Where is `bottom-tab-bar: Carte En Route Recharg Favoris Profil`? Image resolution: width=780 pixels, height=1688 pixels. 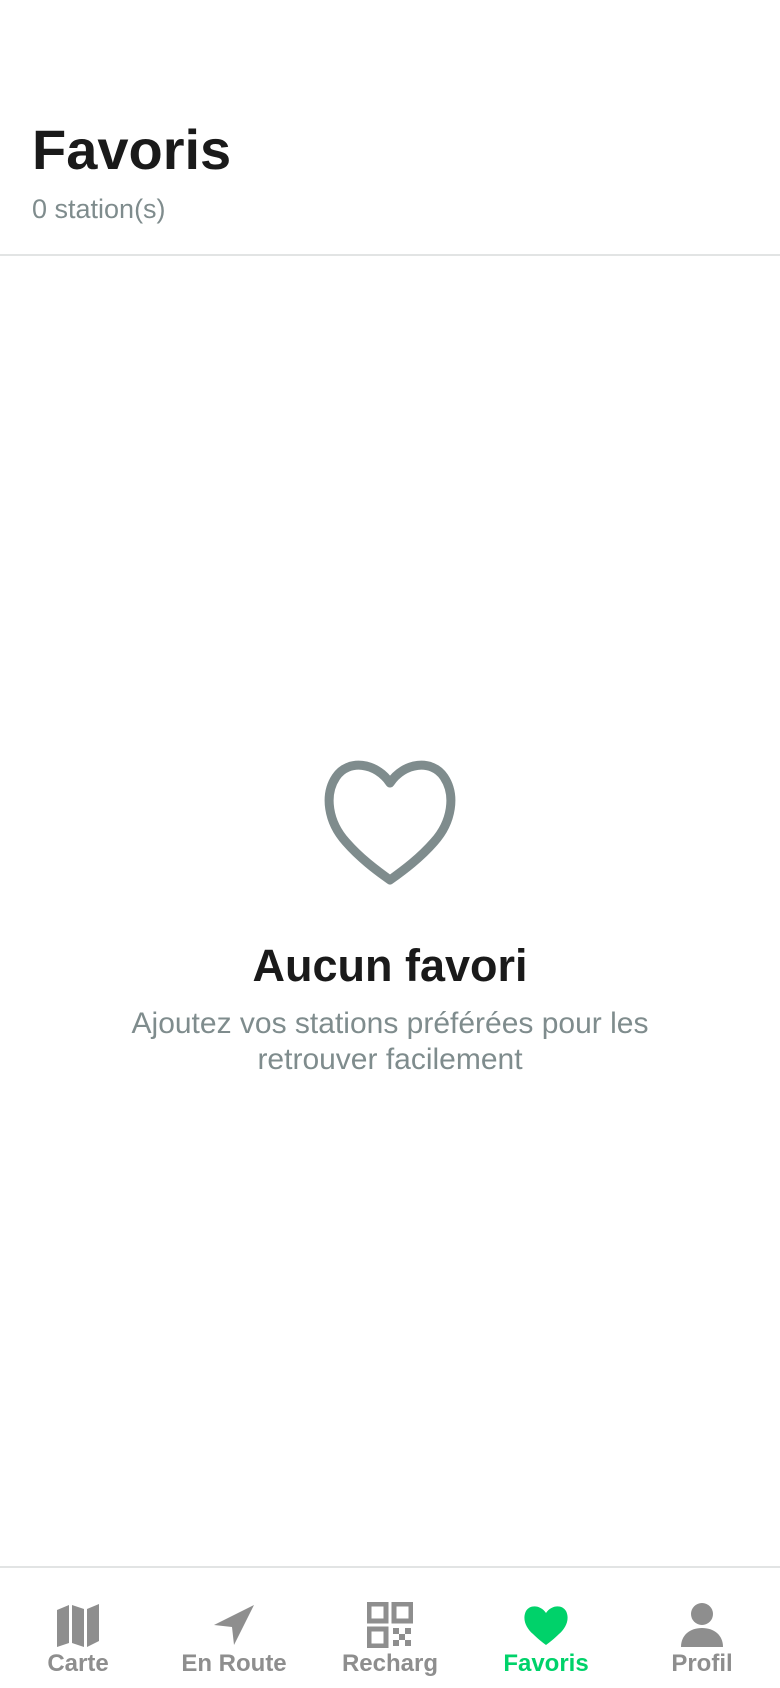
bottom-tab-bar: Carte En Route Recharg Favoris Profil is located at coordinates (390, 1627).